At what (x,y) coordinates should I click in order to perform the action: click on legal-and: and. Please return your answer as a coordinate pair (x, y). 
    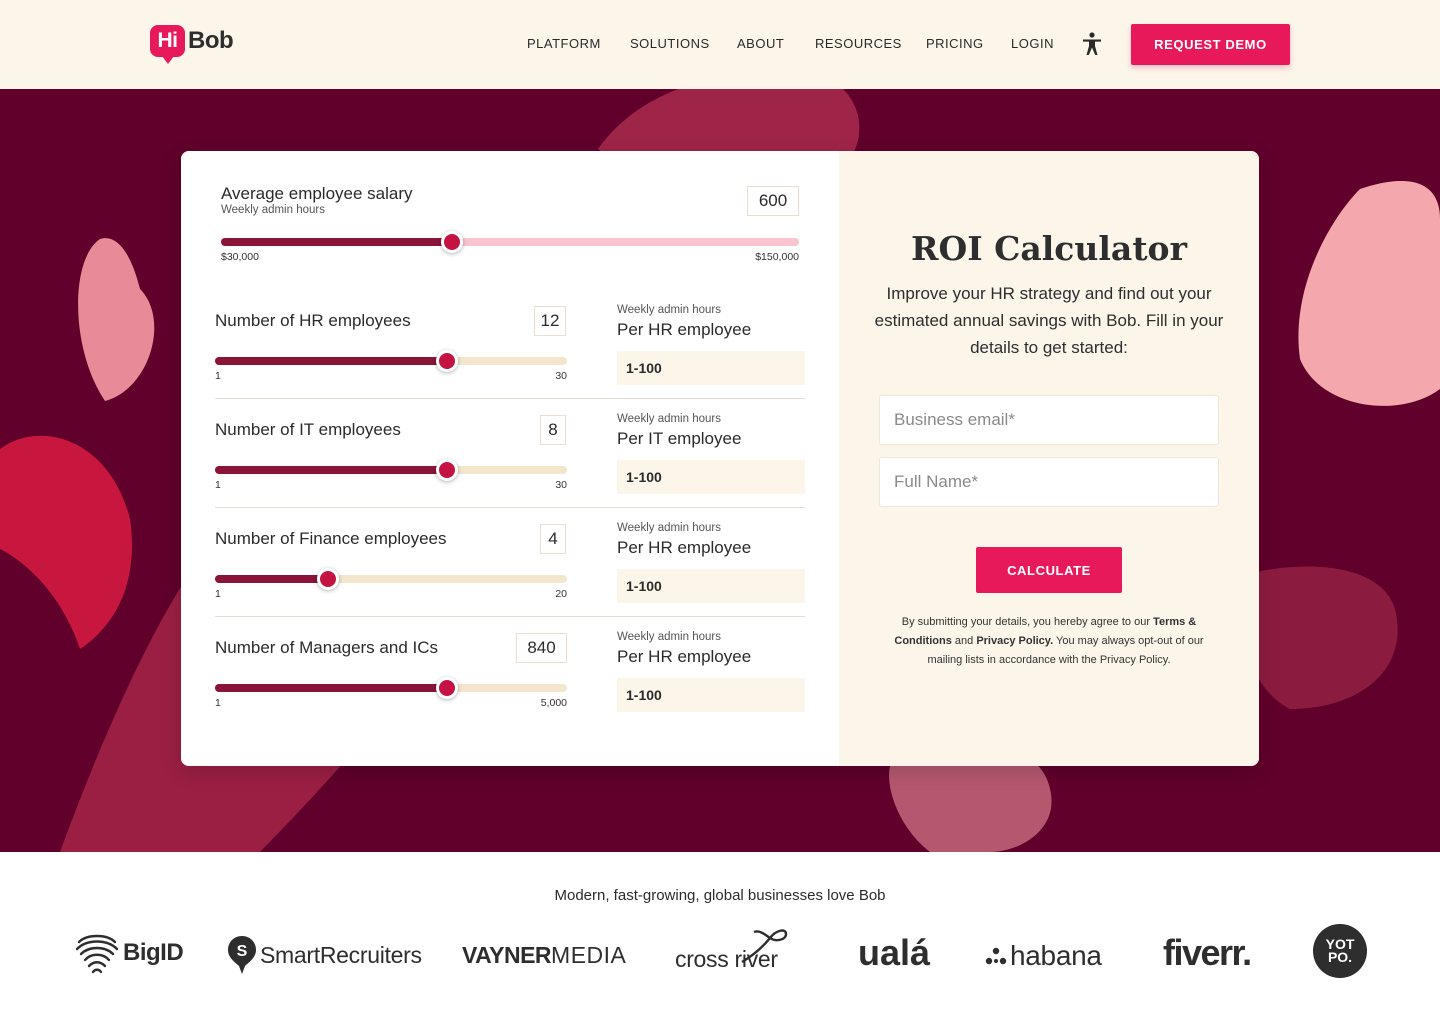
    Looking at the image, I should click on (964, 641).